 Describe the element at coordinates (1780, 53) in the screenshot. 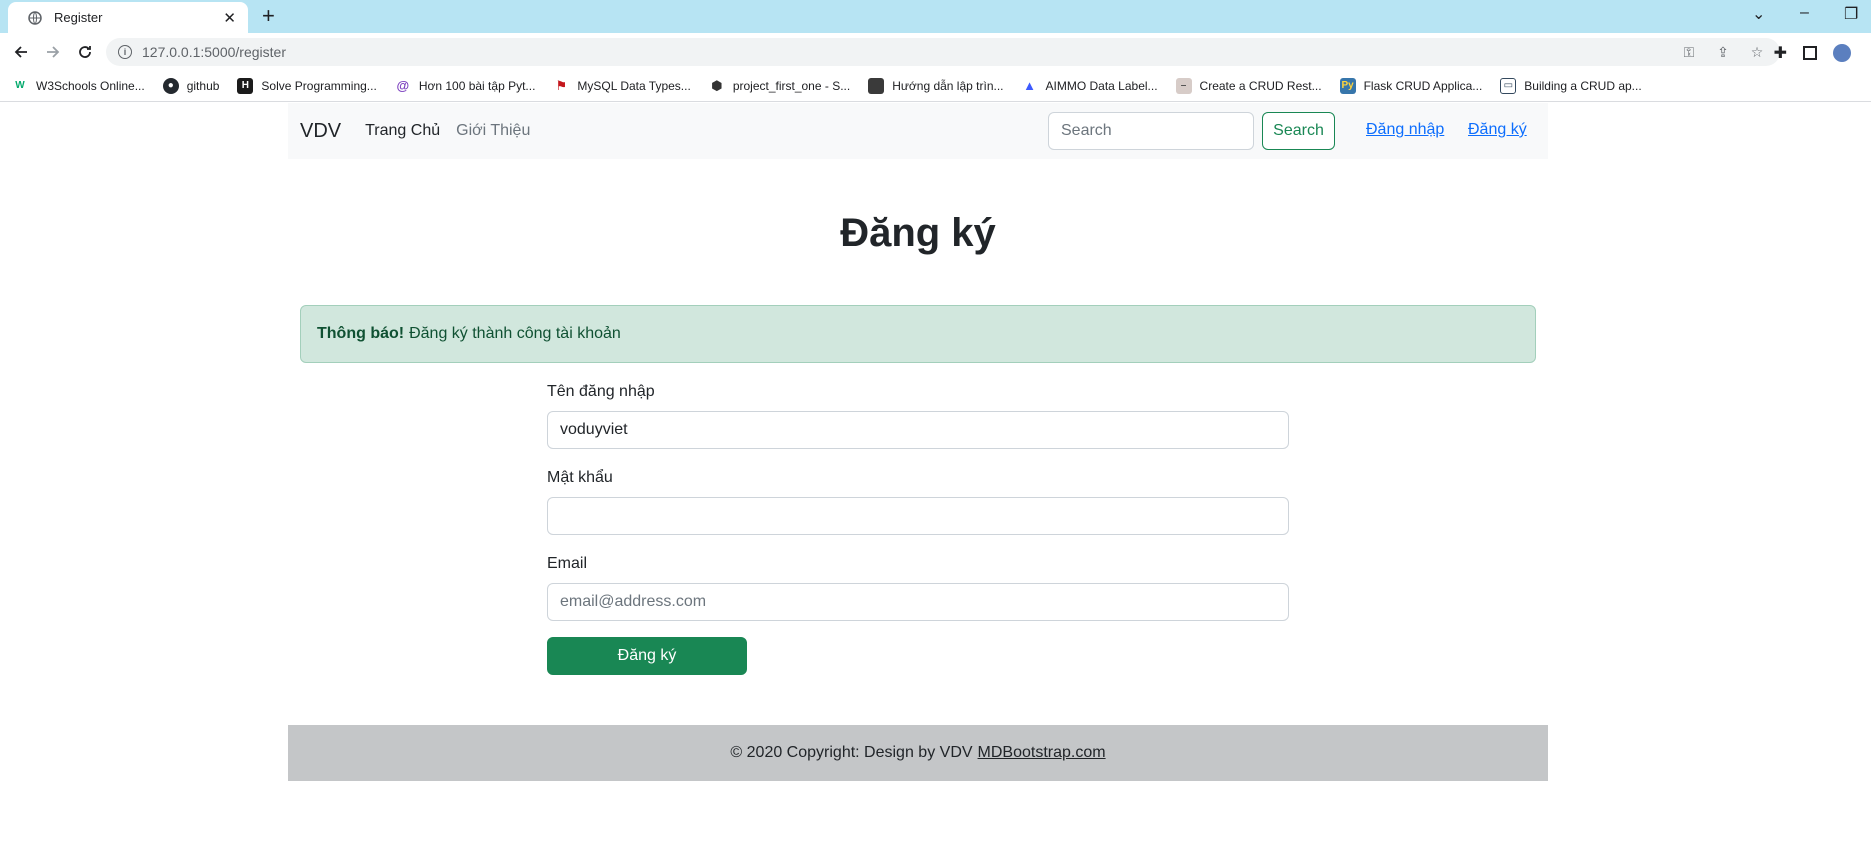

I see `extensions-icon: ✚` at that location.